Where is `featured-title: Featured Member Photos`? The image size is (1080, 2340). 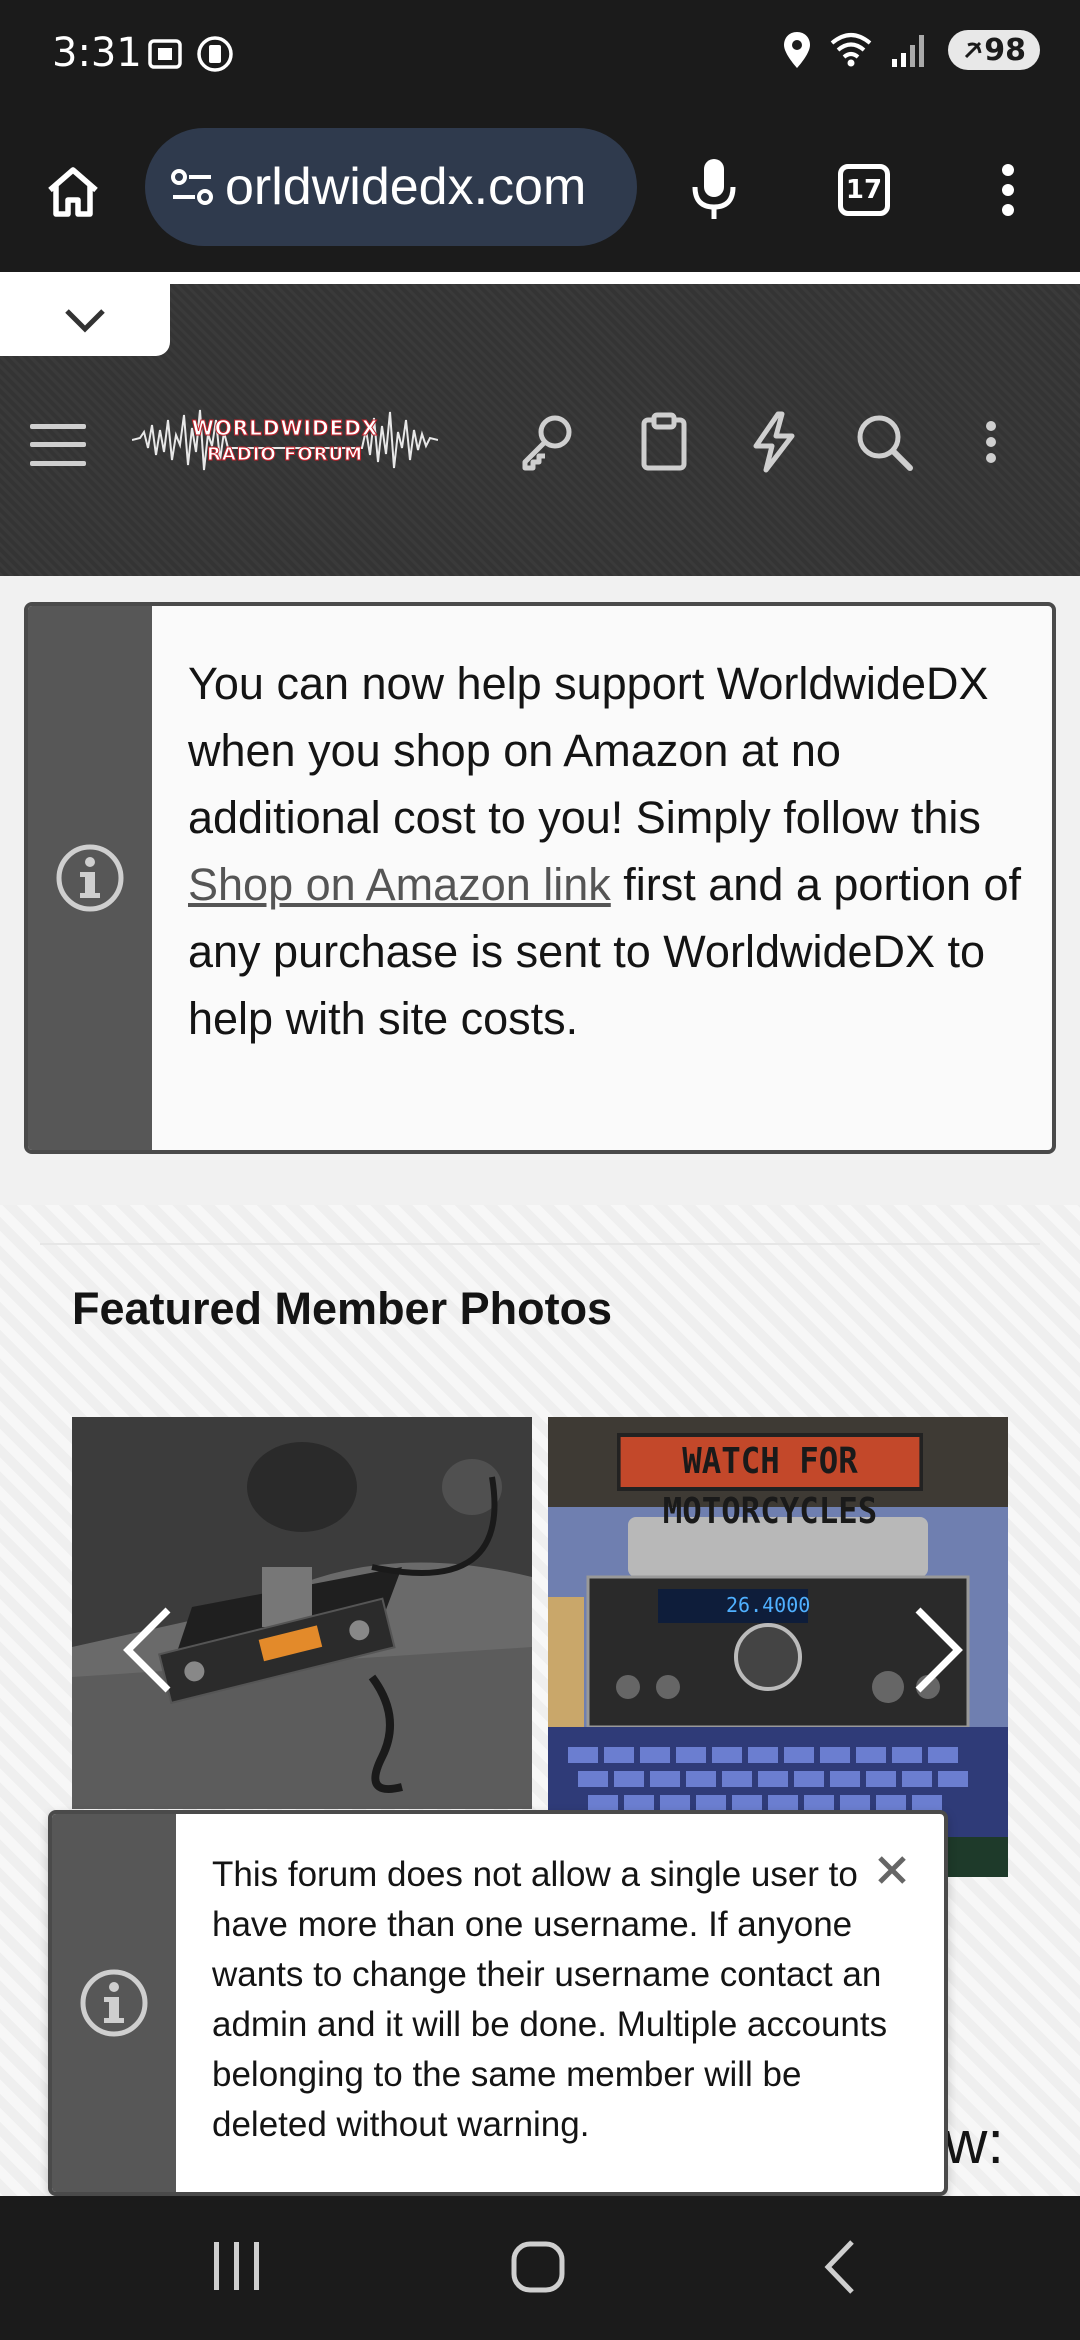 featured-title: Featured Member Photos is located at coordinates (342, 1308).